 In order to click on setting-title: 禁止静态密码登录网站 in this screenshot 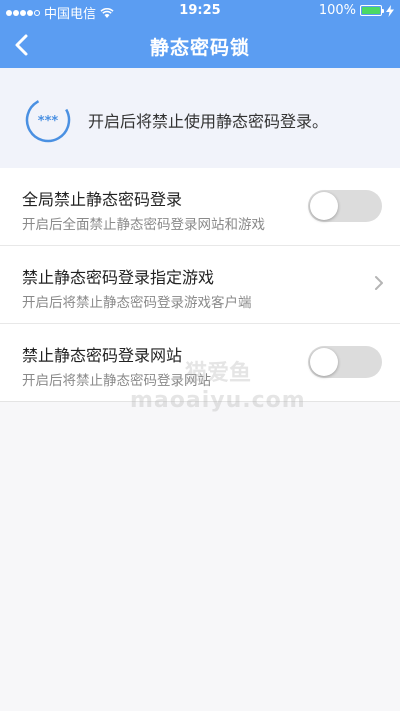, I will do `click(102, 355)`.